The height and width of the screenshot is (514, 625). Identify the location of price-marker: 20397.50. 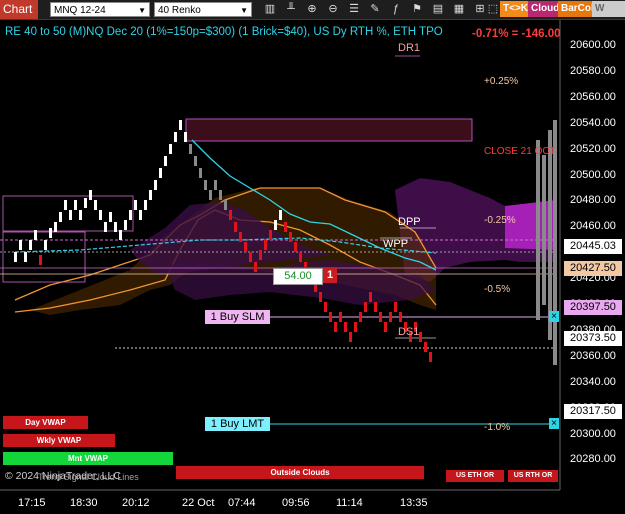
(593, 308).